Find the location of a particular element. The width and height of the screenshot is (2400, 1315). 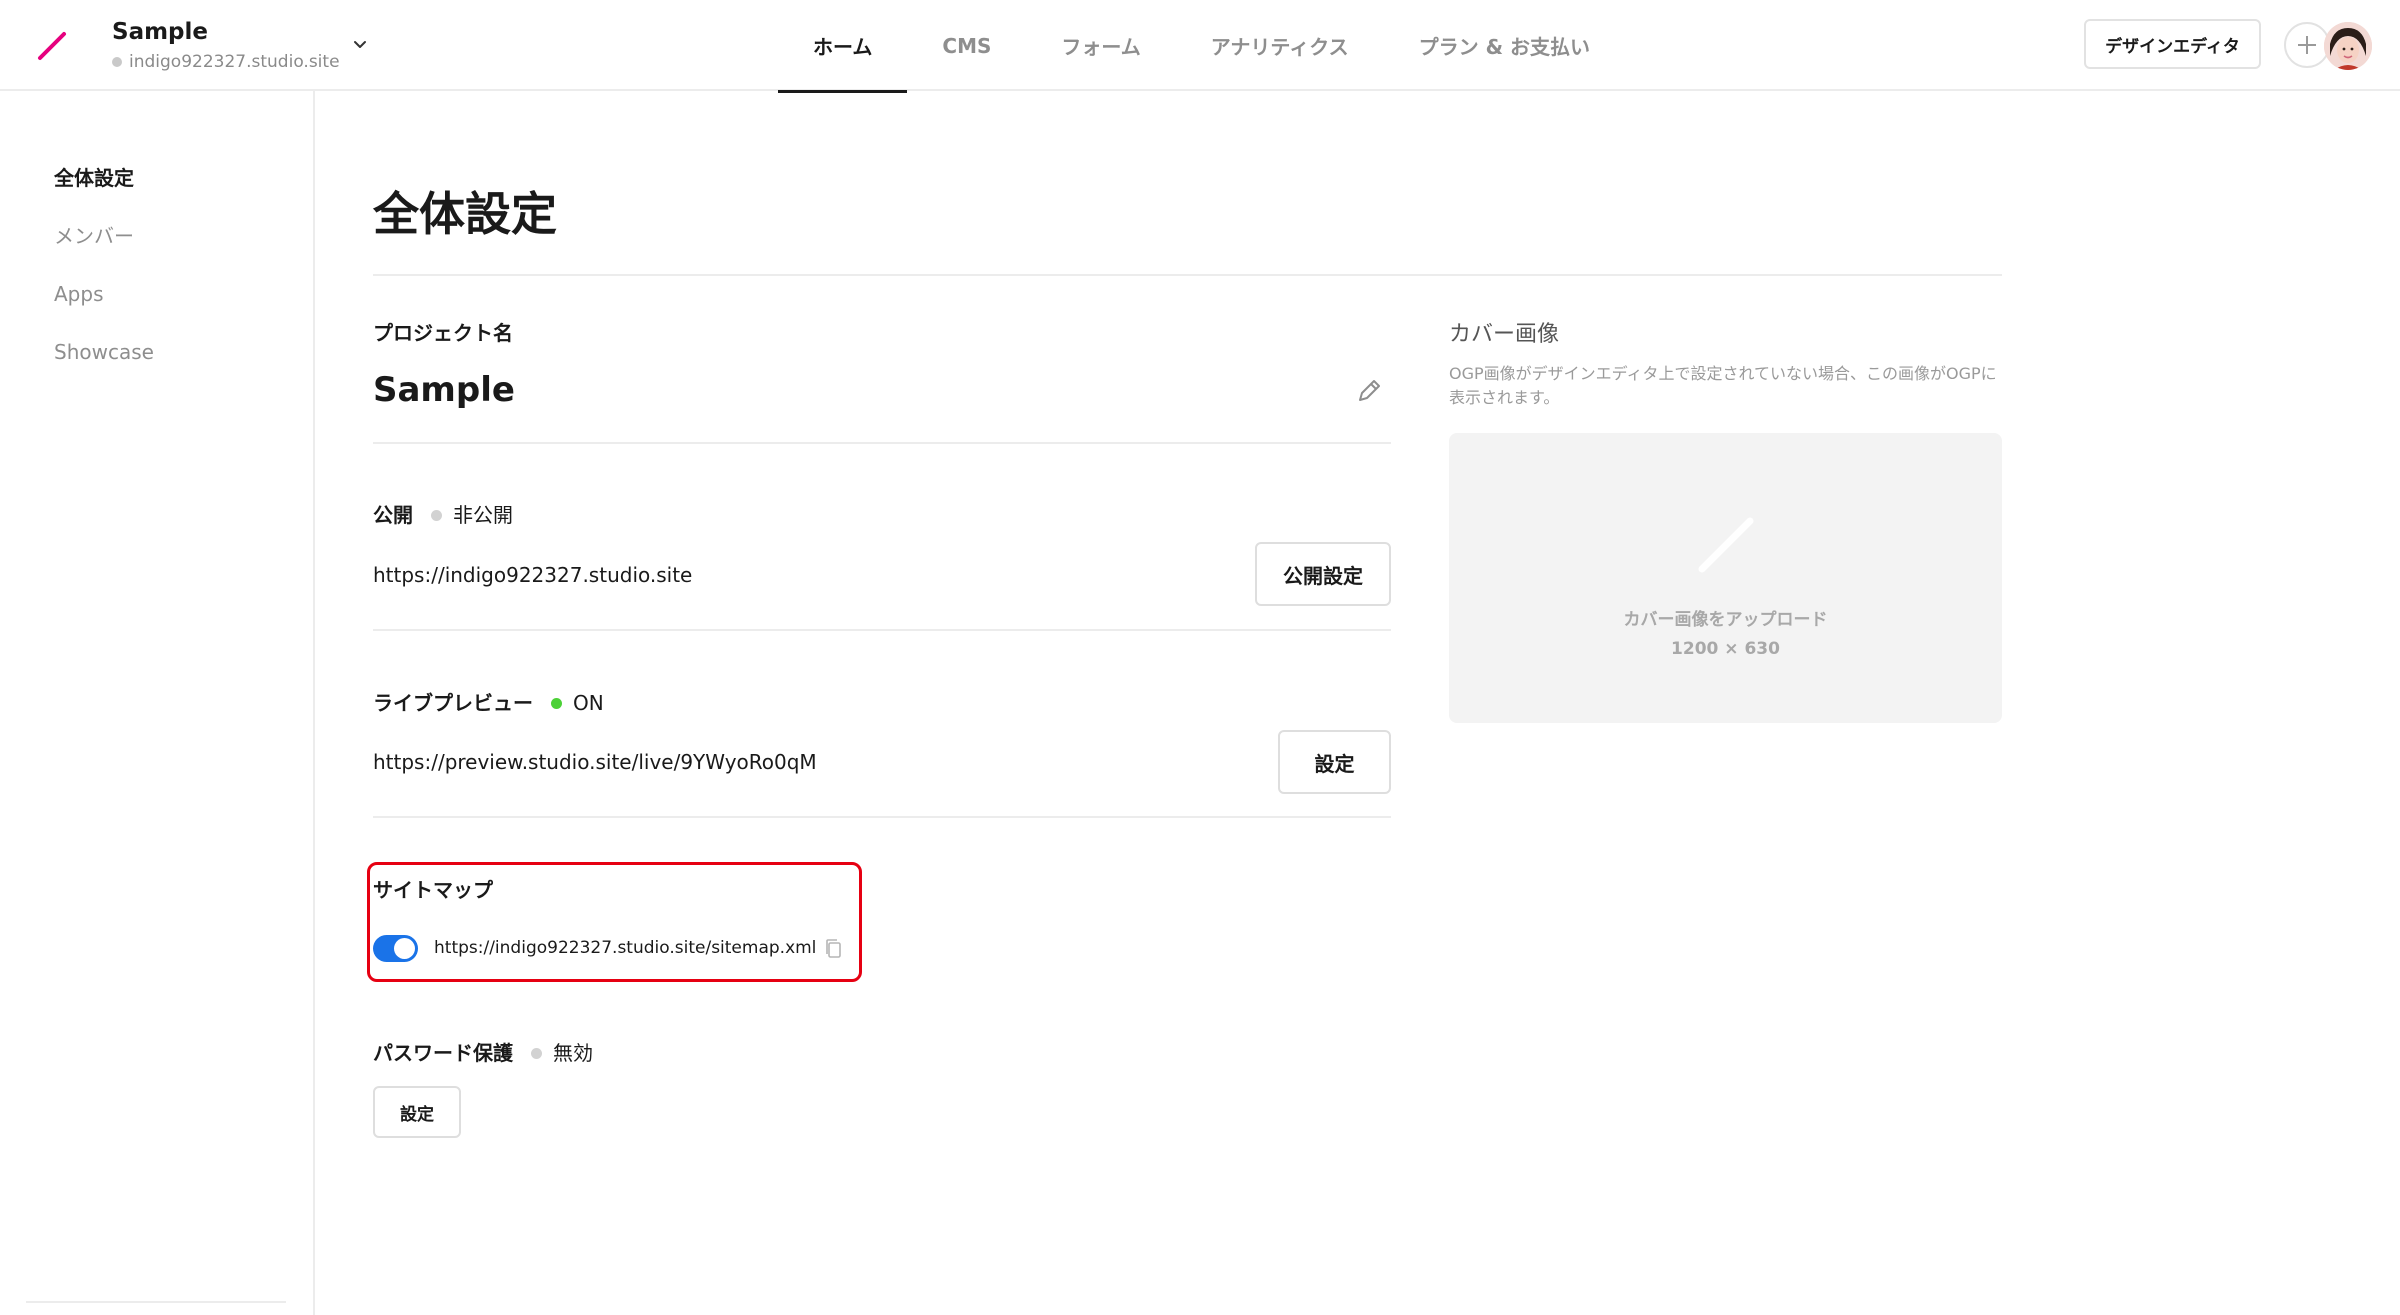

live-preview-status: ON is located at coordinates (577, 703).